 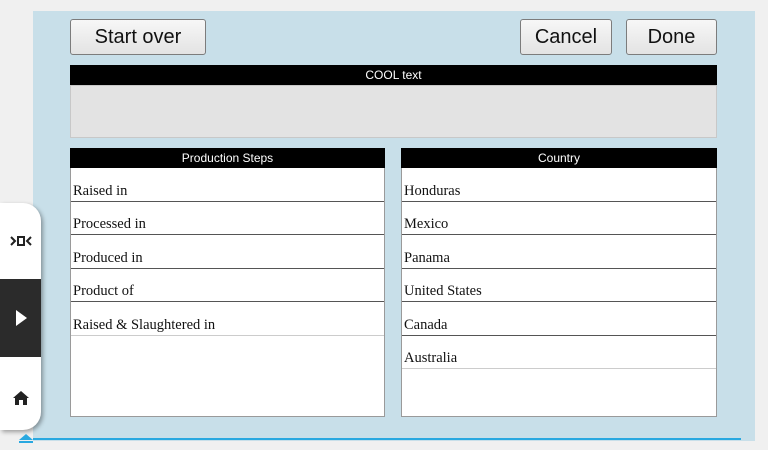 I want to click on home-icon, so click(x=20, y=397).